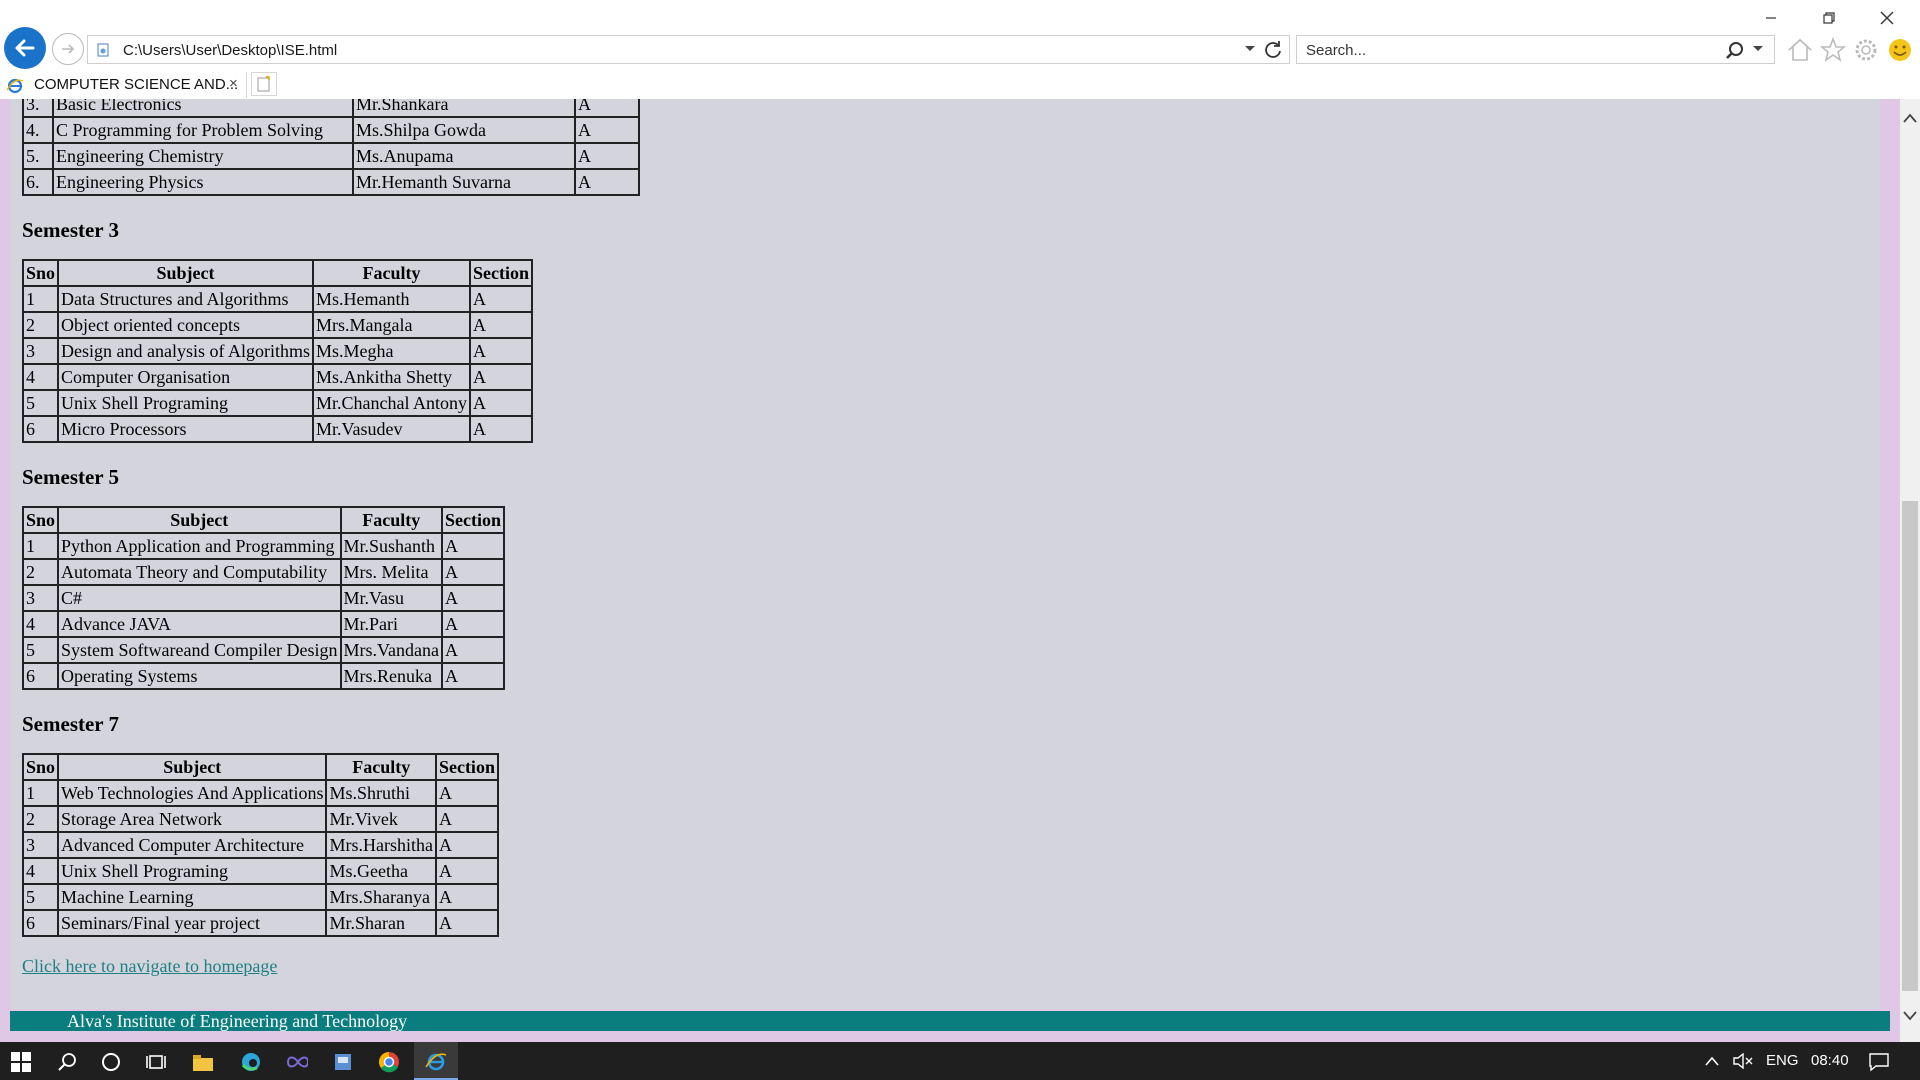 The image size is (1920, 1080). I want to click on subject-cell: Object oriented concepts, so click(186, 325).